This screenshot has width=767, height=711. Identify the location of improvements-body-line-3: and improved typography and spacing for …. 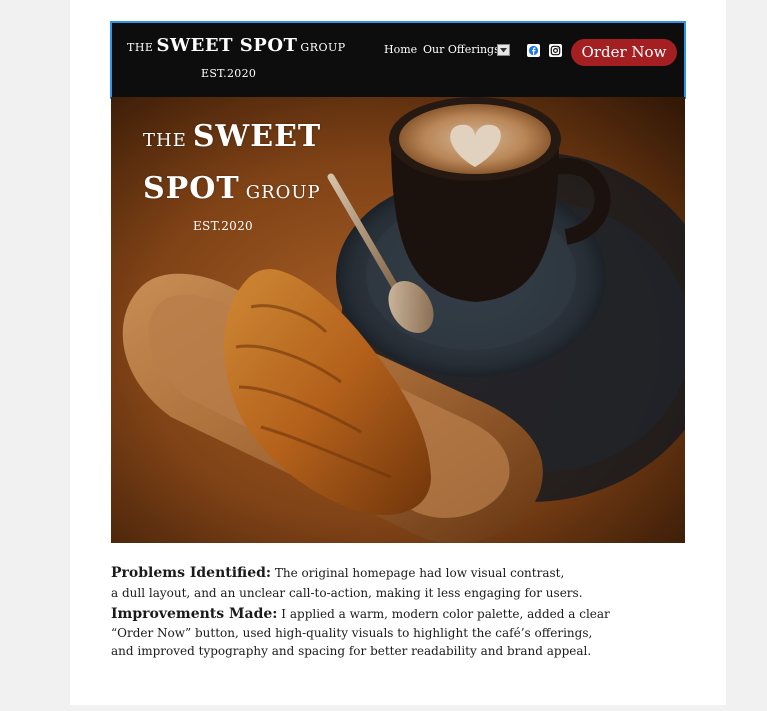
(351, 651).